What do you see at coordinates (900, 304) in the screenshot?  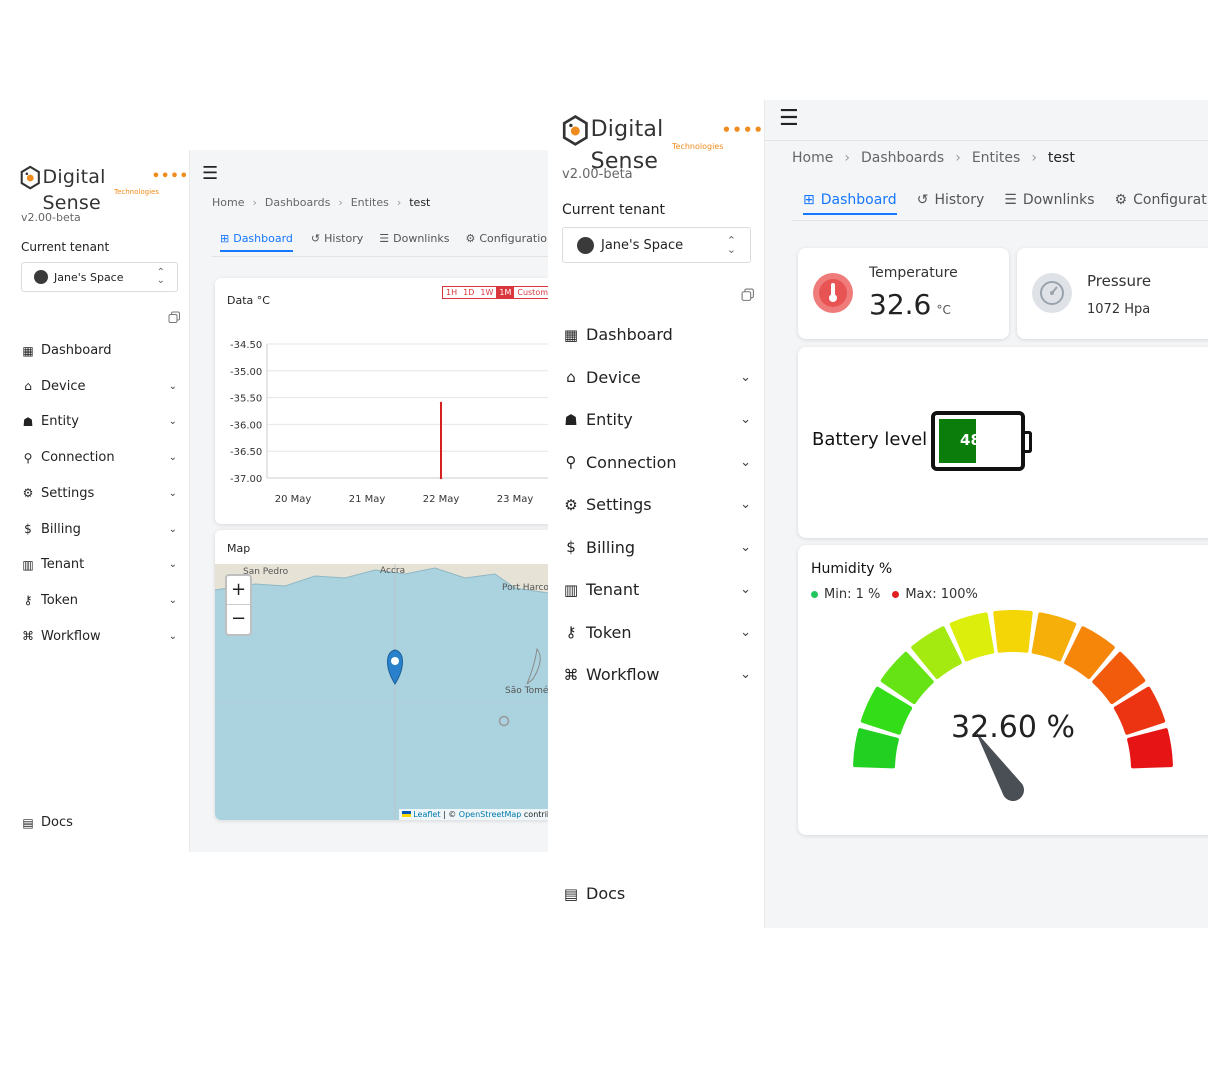 I see `temperature-number: 32.6` at bounding box center [900, 304].